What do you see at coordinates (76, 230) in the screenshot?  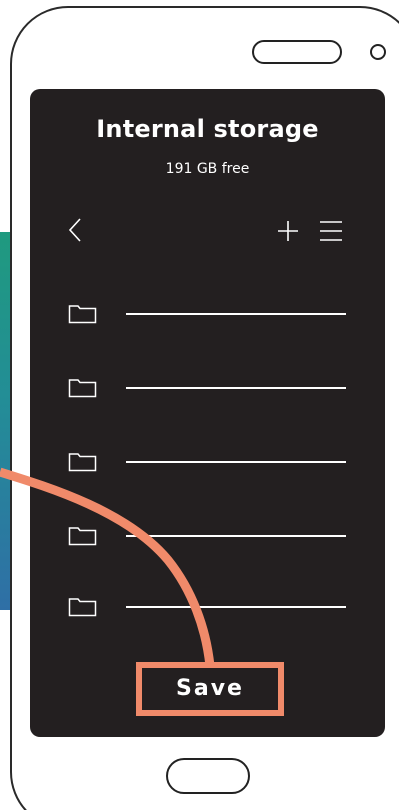 I see `chevron-left-icon` at bounding box center [76, 230].